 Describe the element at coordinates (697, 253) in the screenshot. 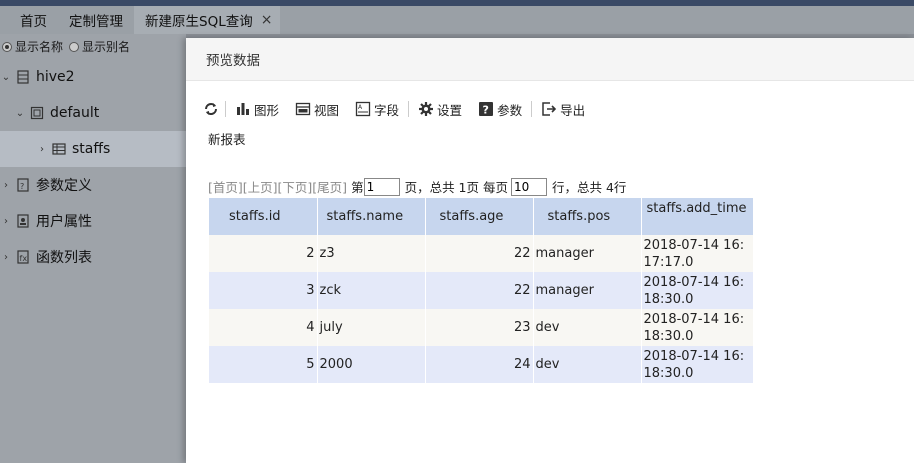

I see `table-cell: 2018-07-14 16:17:17.0` at that location.